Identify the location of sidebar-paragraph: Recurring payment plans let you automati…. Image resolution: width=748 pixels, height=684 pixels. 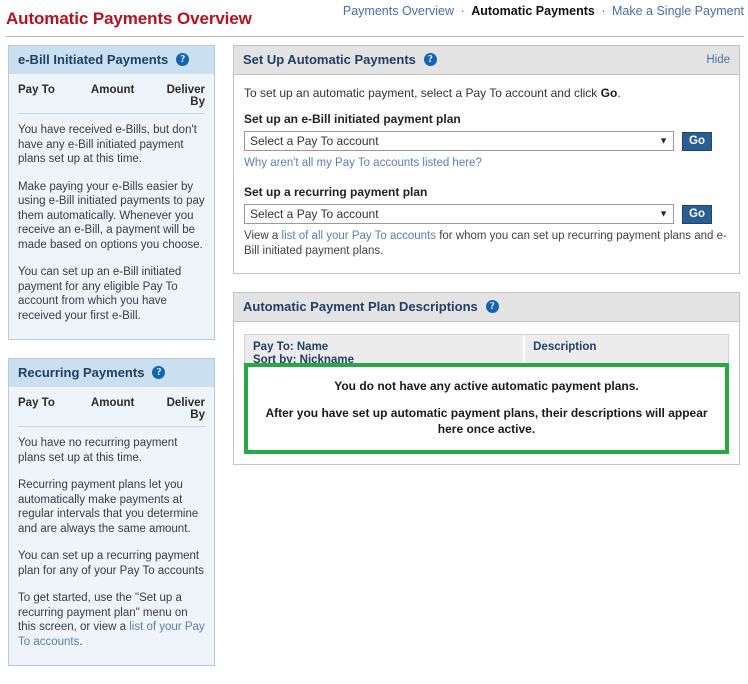
(108, 507).